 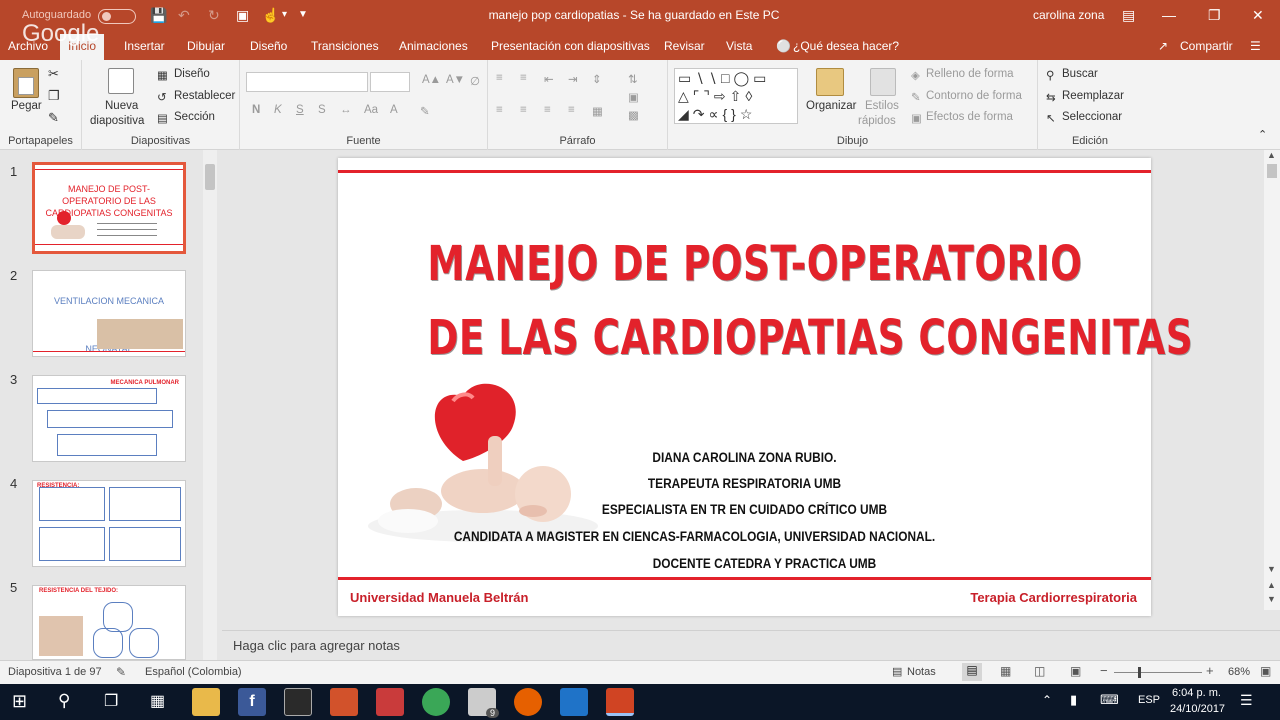 I want to click on share-icon: ↗, so click(x=1163, y=46).